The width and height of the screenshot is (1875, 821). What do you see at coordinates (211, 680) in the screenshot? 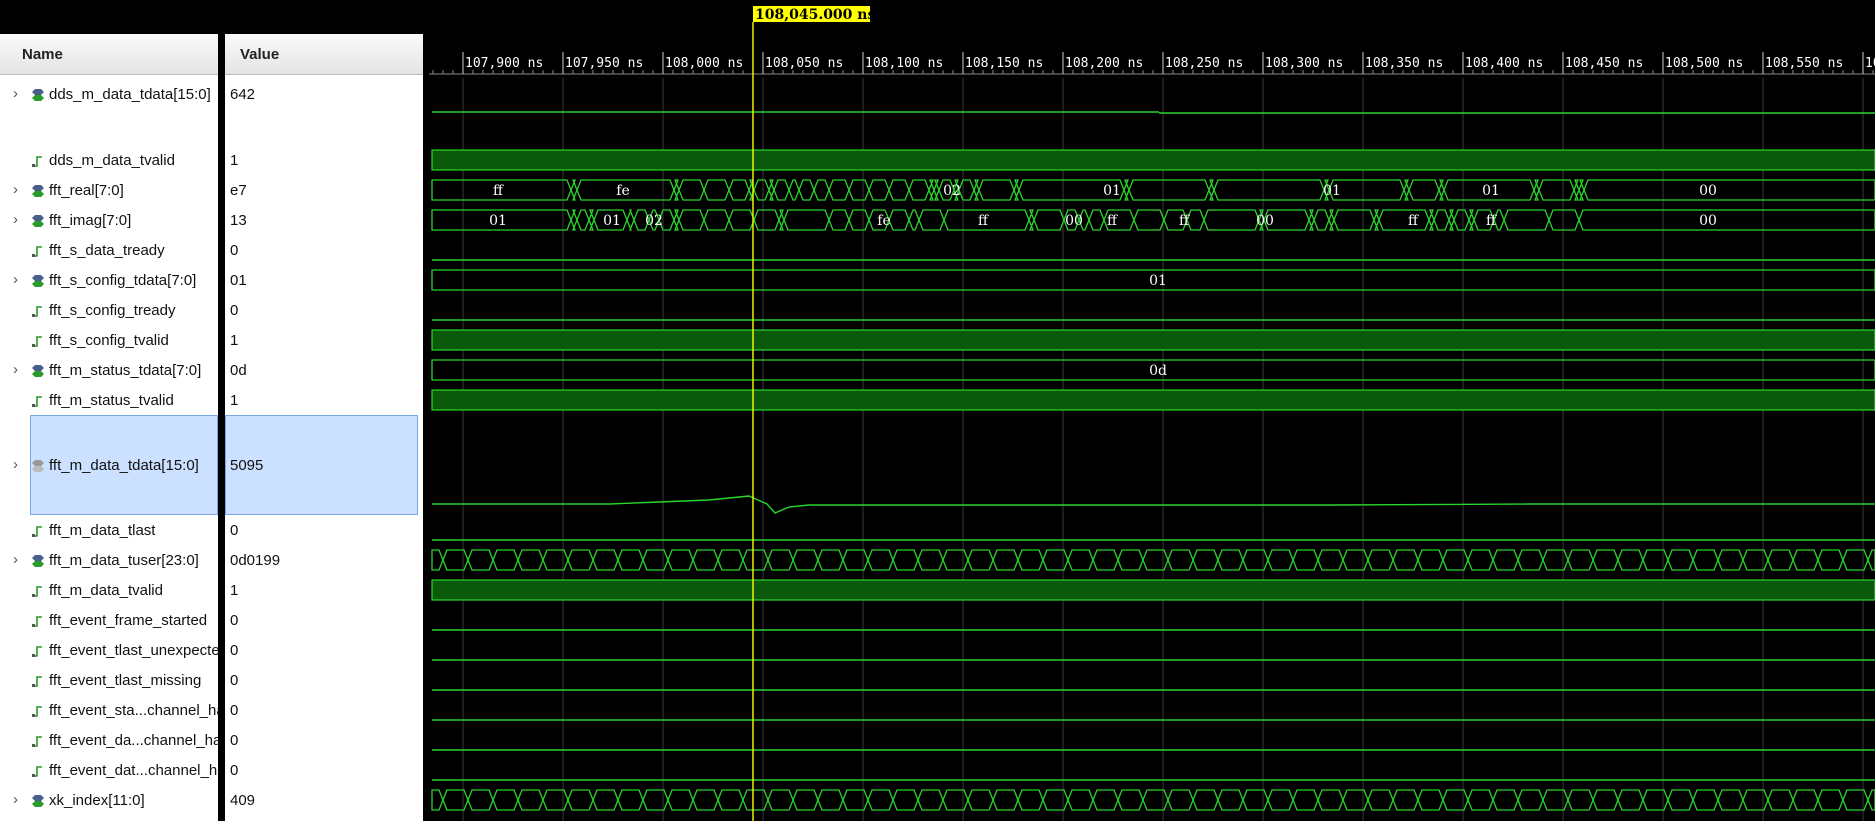
I see `signal-row: fft_event_tlast_missing 0` at bounding box center [211, 680].